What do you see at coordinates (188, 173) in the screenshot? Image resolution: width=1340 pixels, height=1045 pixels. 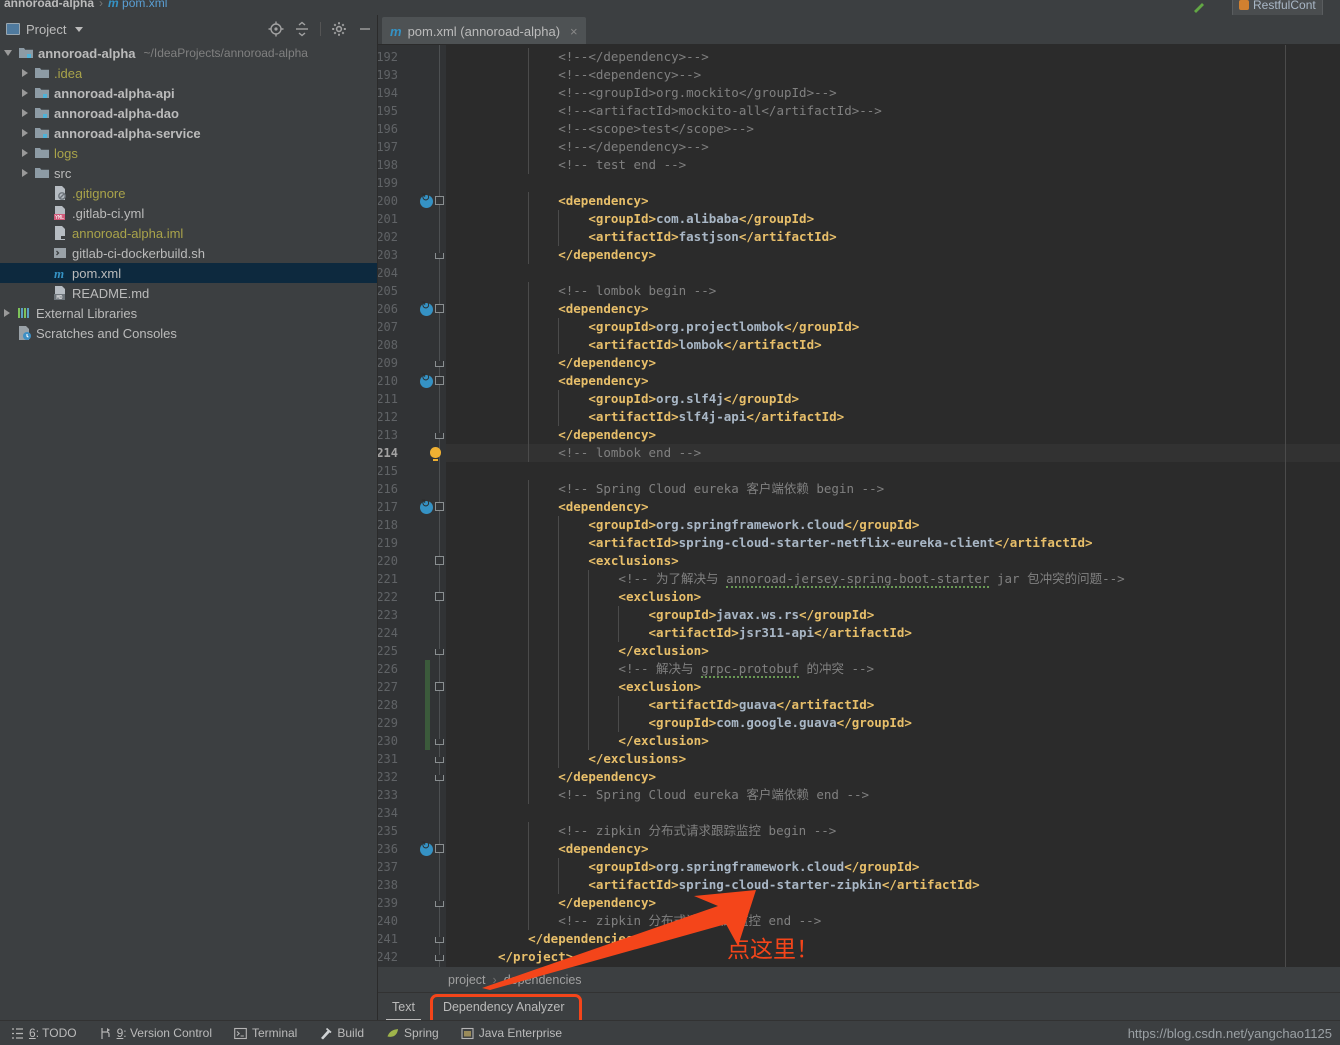 I see `tree-item-src: src` at bounding box center [188, 173].